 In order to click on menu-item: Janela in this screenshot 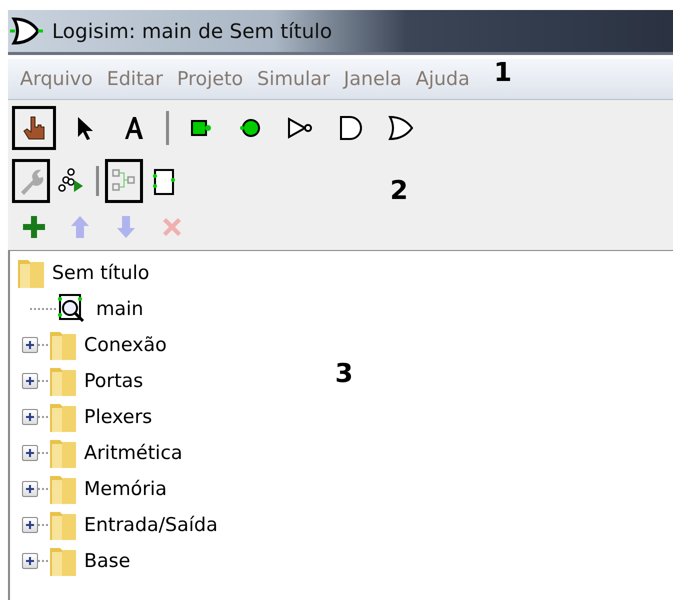, I will do `click(373, 79)`.